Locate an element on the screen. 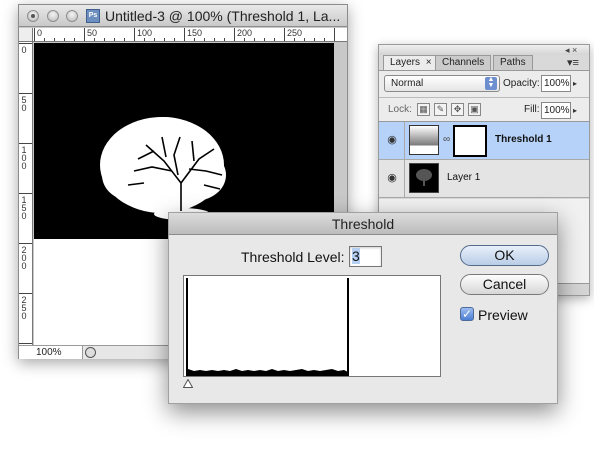 Image resolution: width=594 pixels, height=454 pixels. layer-name: Layer 1 is located at coordinates (463, 177).